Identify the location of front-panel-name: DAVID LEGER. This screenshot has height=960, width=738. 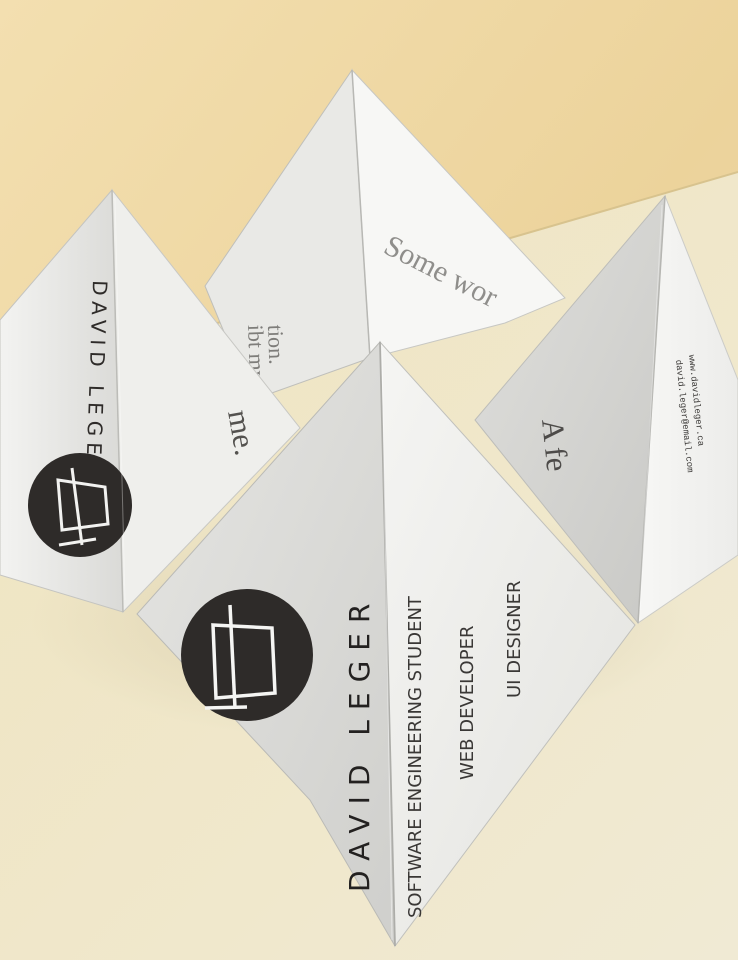
(359, 743).